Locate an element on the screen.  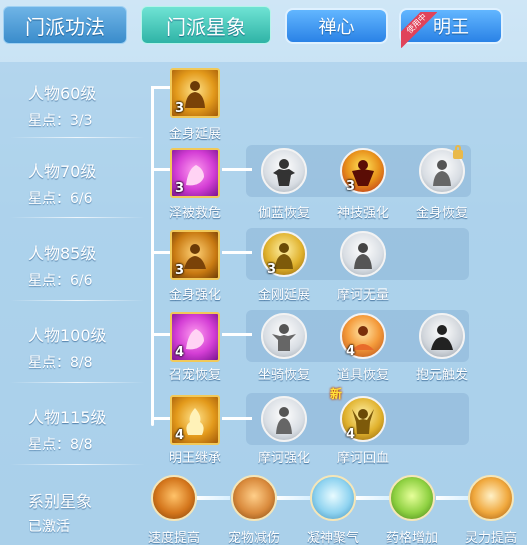
row-85-label: 人物85级 星点：6/6 is located at coordinates (62, 265).